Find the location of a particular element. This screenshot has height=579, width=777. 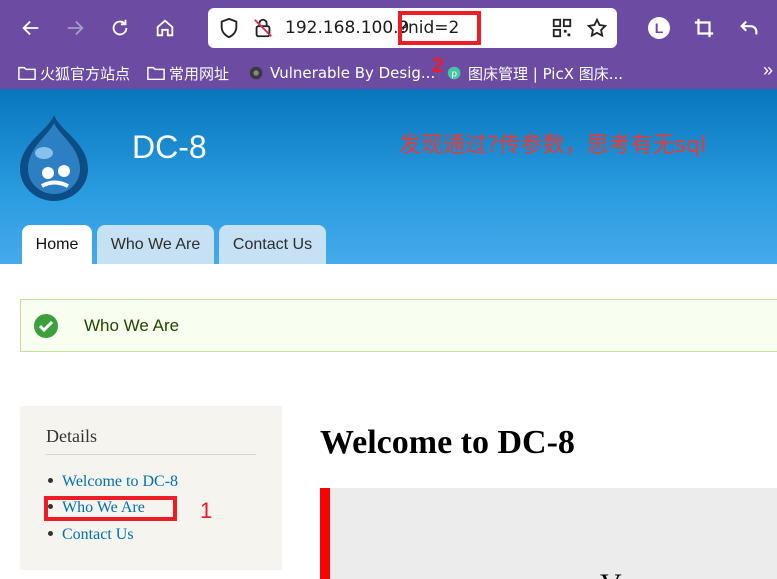

check-circle-icon is located at coordinates (46, 326).